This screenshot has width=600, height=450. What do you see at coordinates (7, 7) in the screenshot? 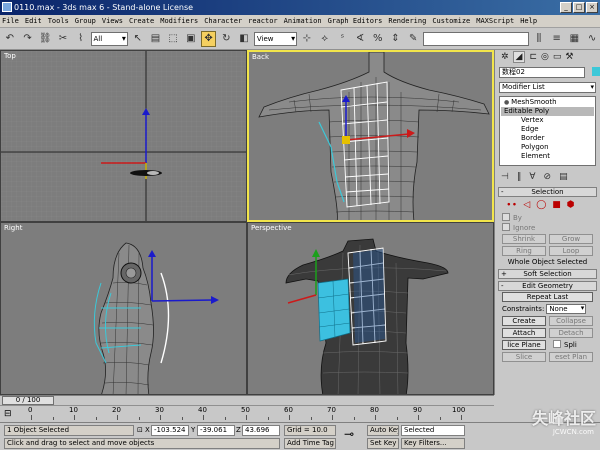
I see `app-icon` at bounding box center [7, 7].